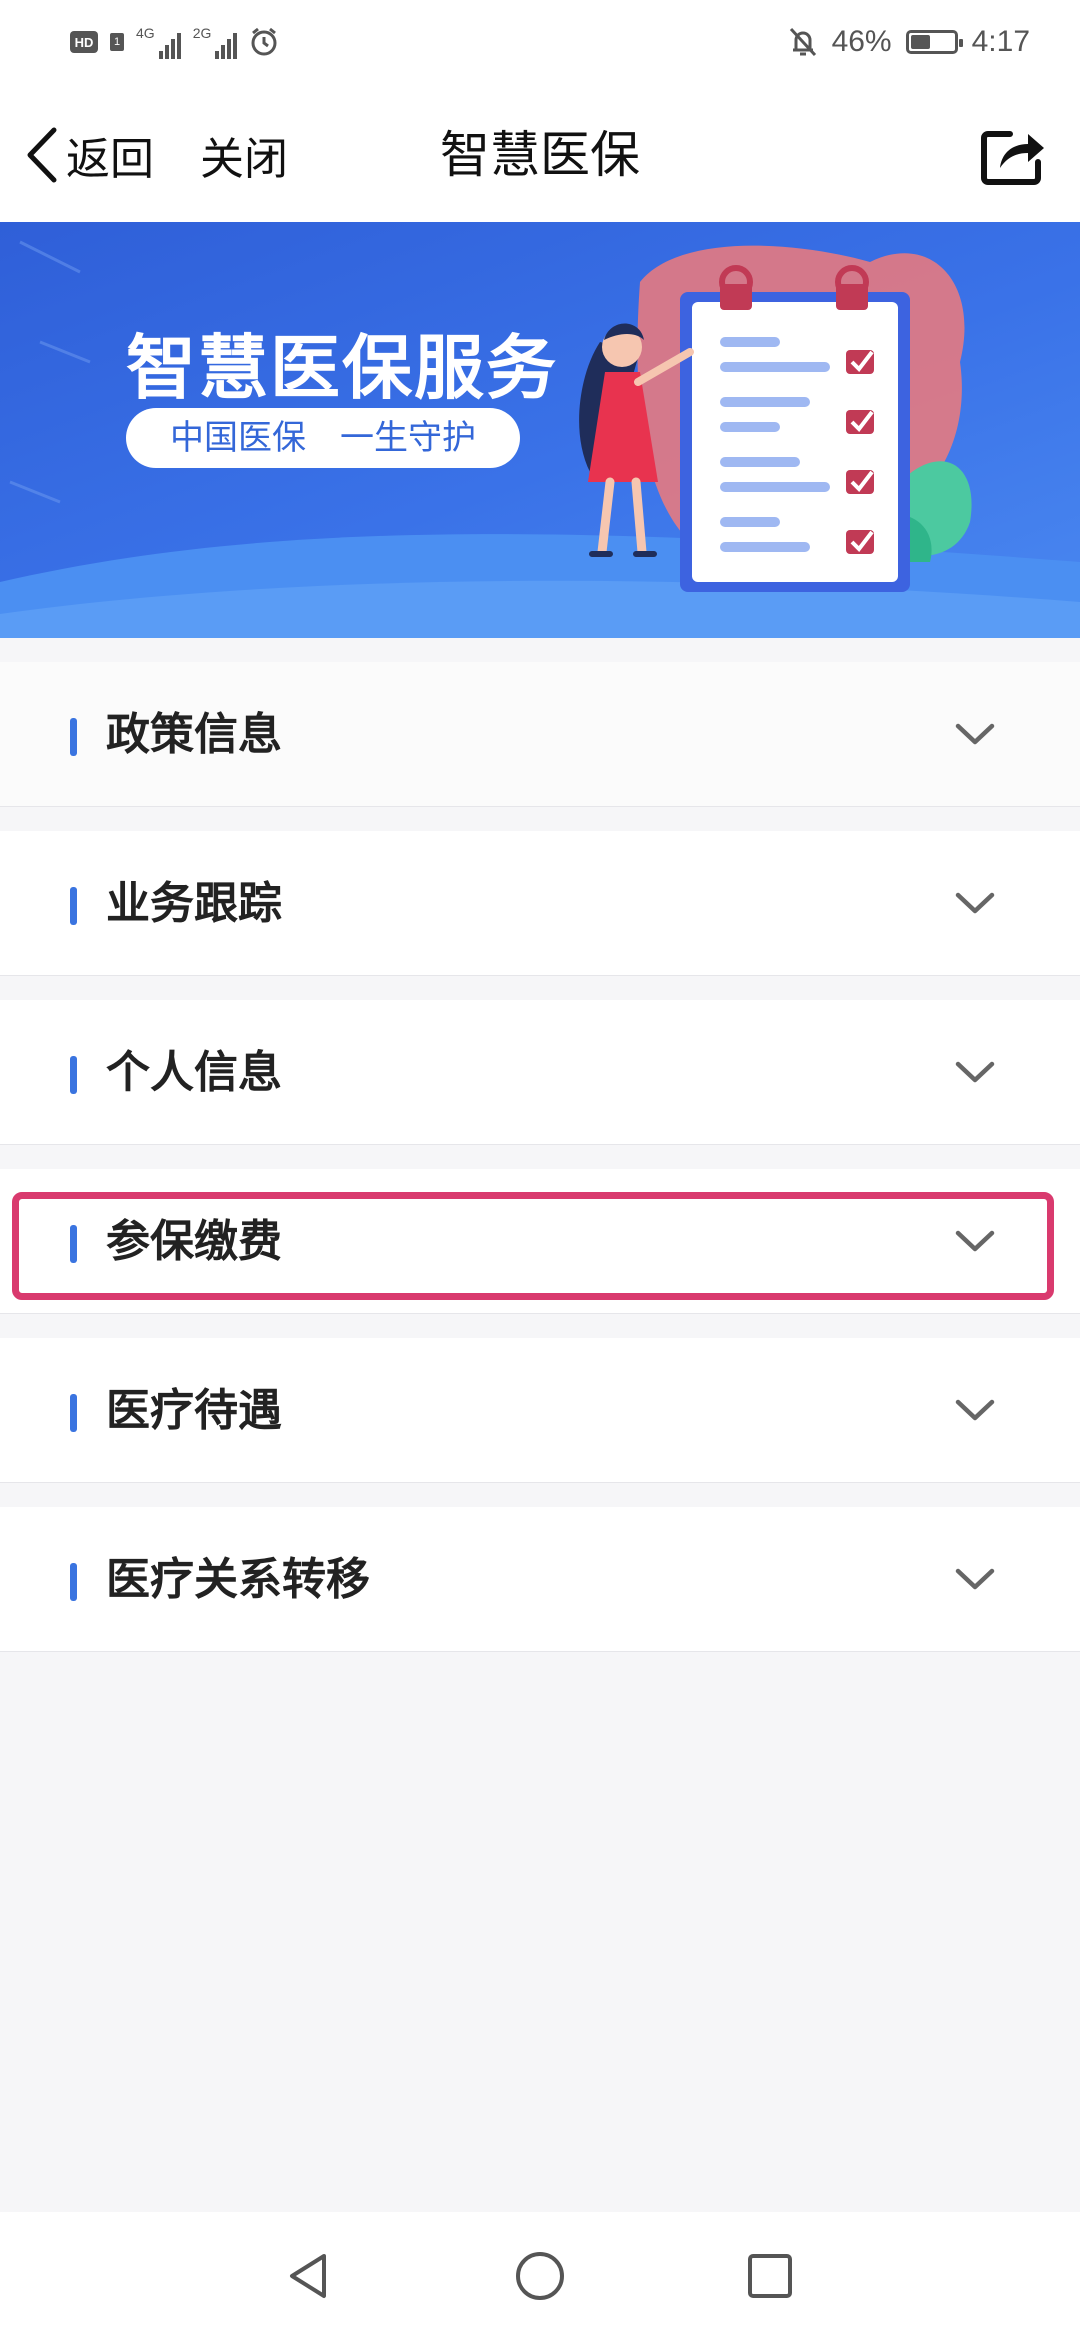 This screenshot has width=1080, height=2340. Describe the element at coordinates (1000, 41) in the screenshot. I see `clock: 4:17` at that location.